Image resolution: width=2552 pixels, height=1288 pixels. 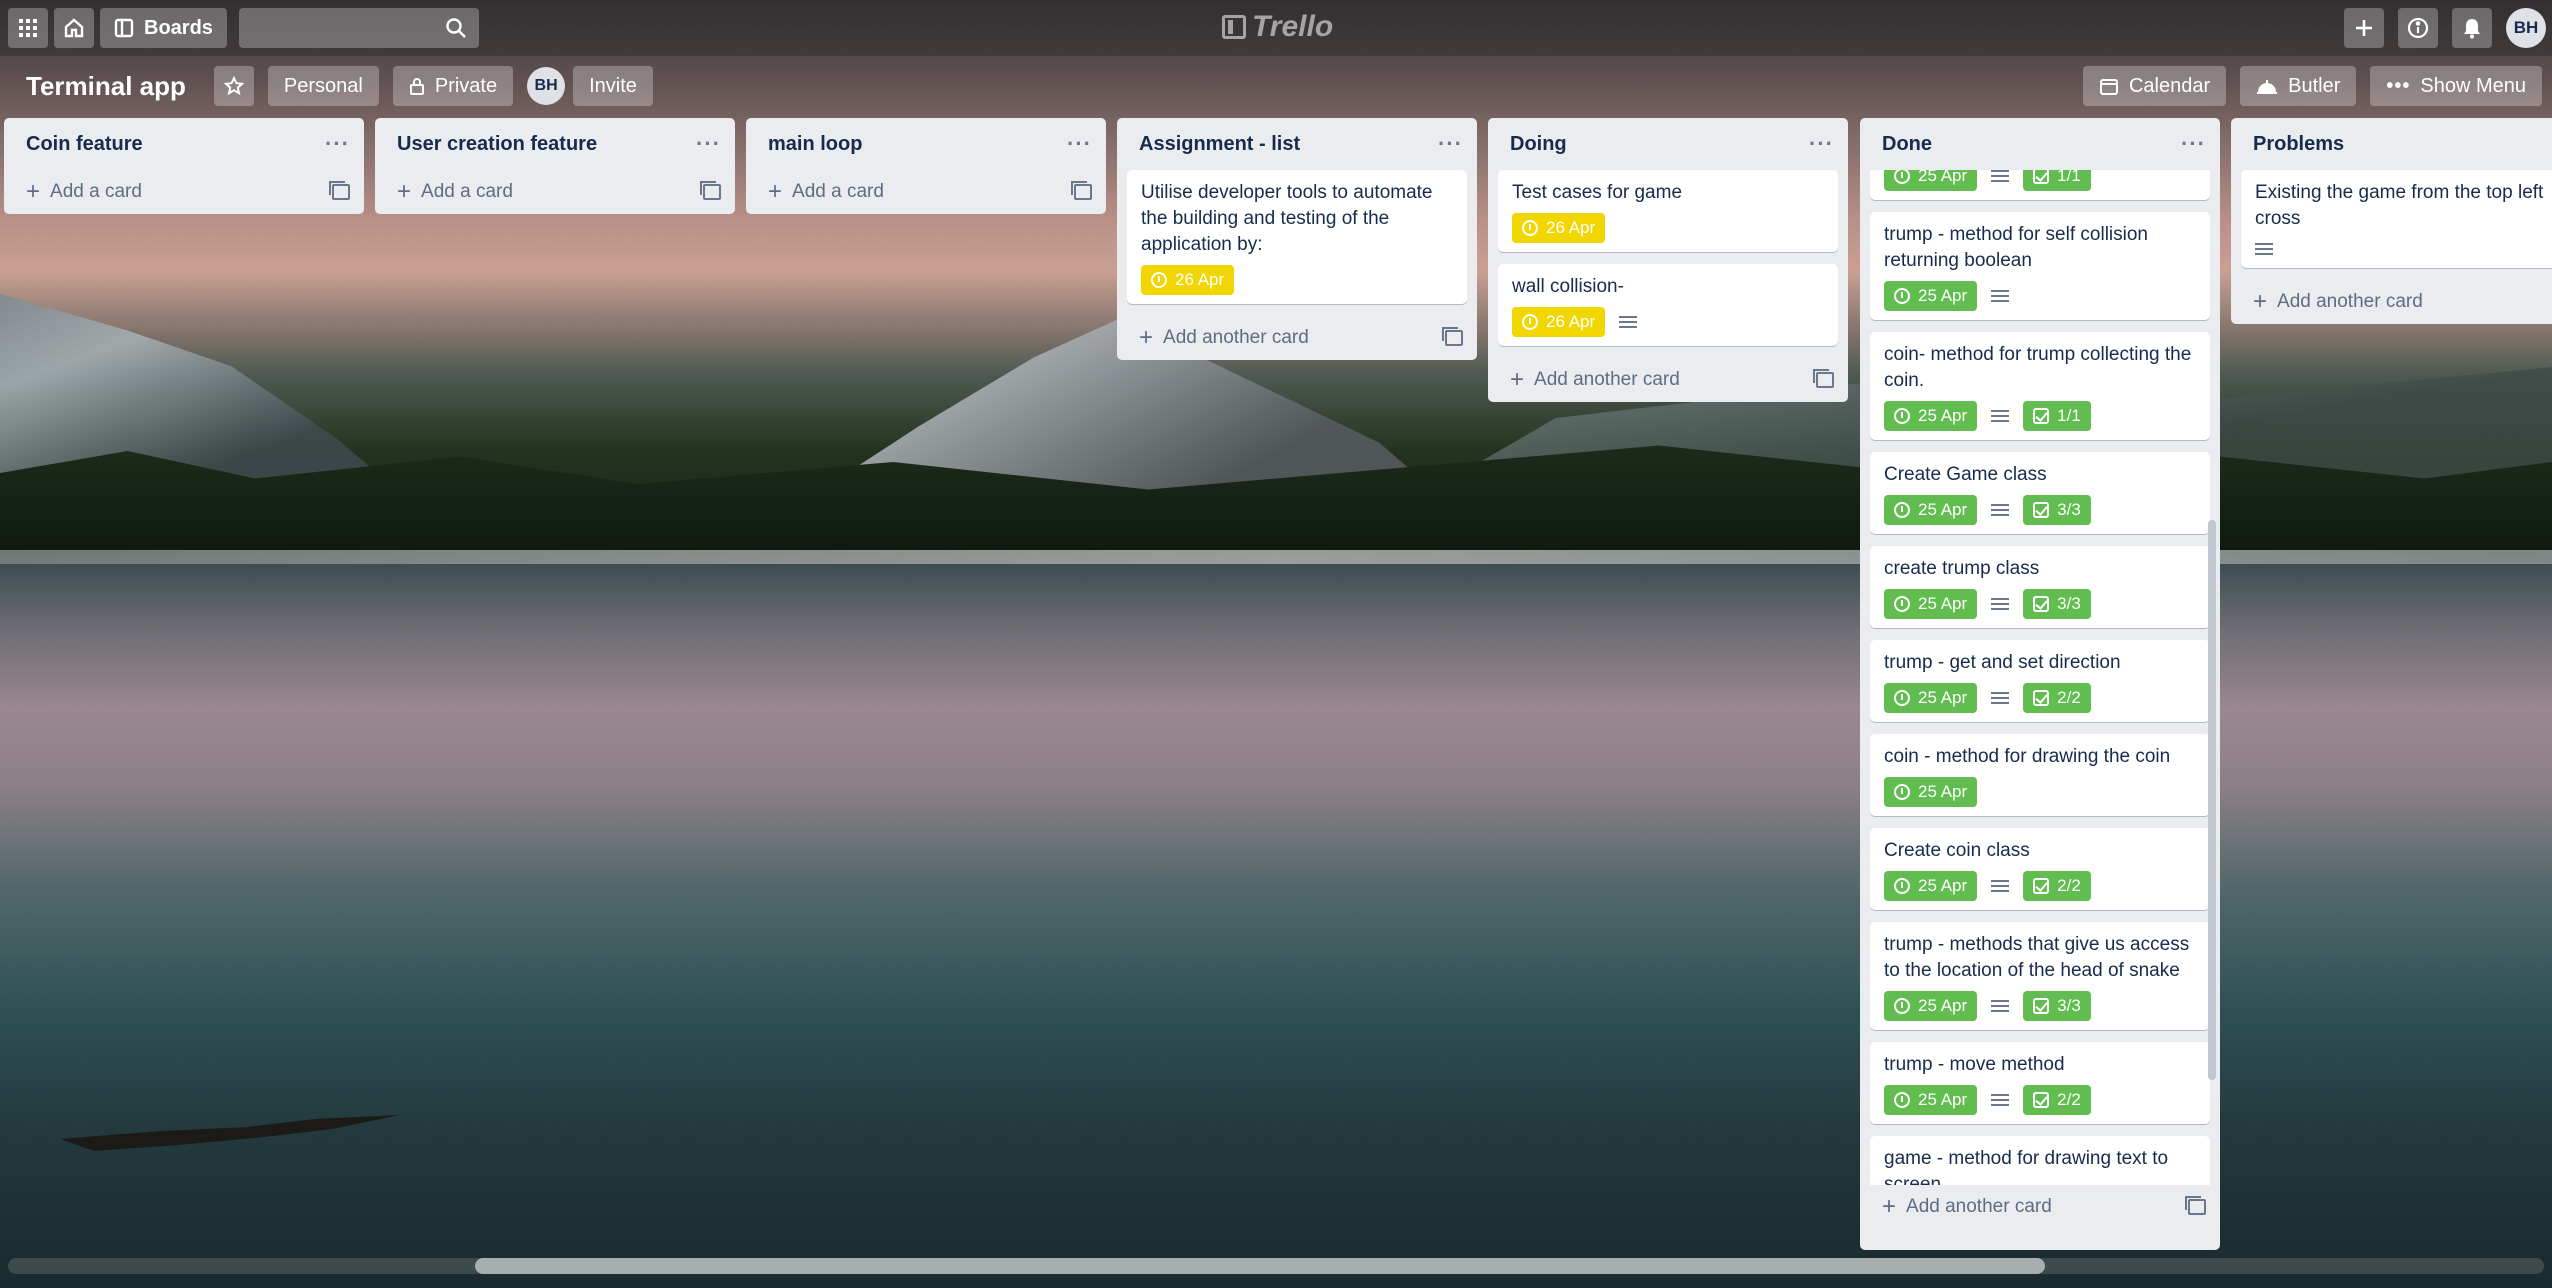 What do you see at coordinates (1260, 1266) in the screenshot?
I see `board-scrollbar-thumb` at bounding box center [1260, 1266].